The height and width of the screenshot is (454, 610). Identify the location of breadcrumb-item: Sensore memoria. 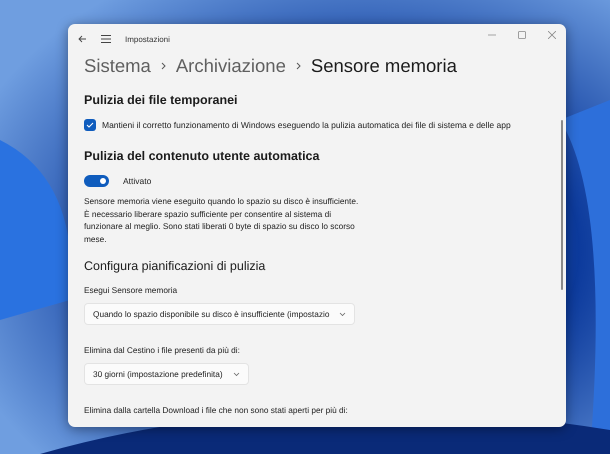
(383, 66).